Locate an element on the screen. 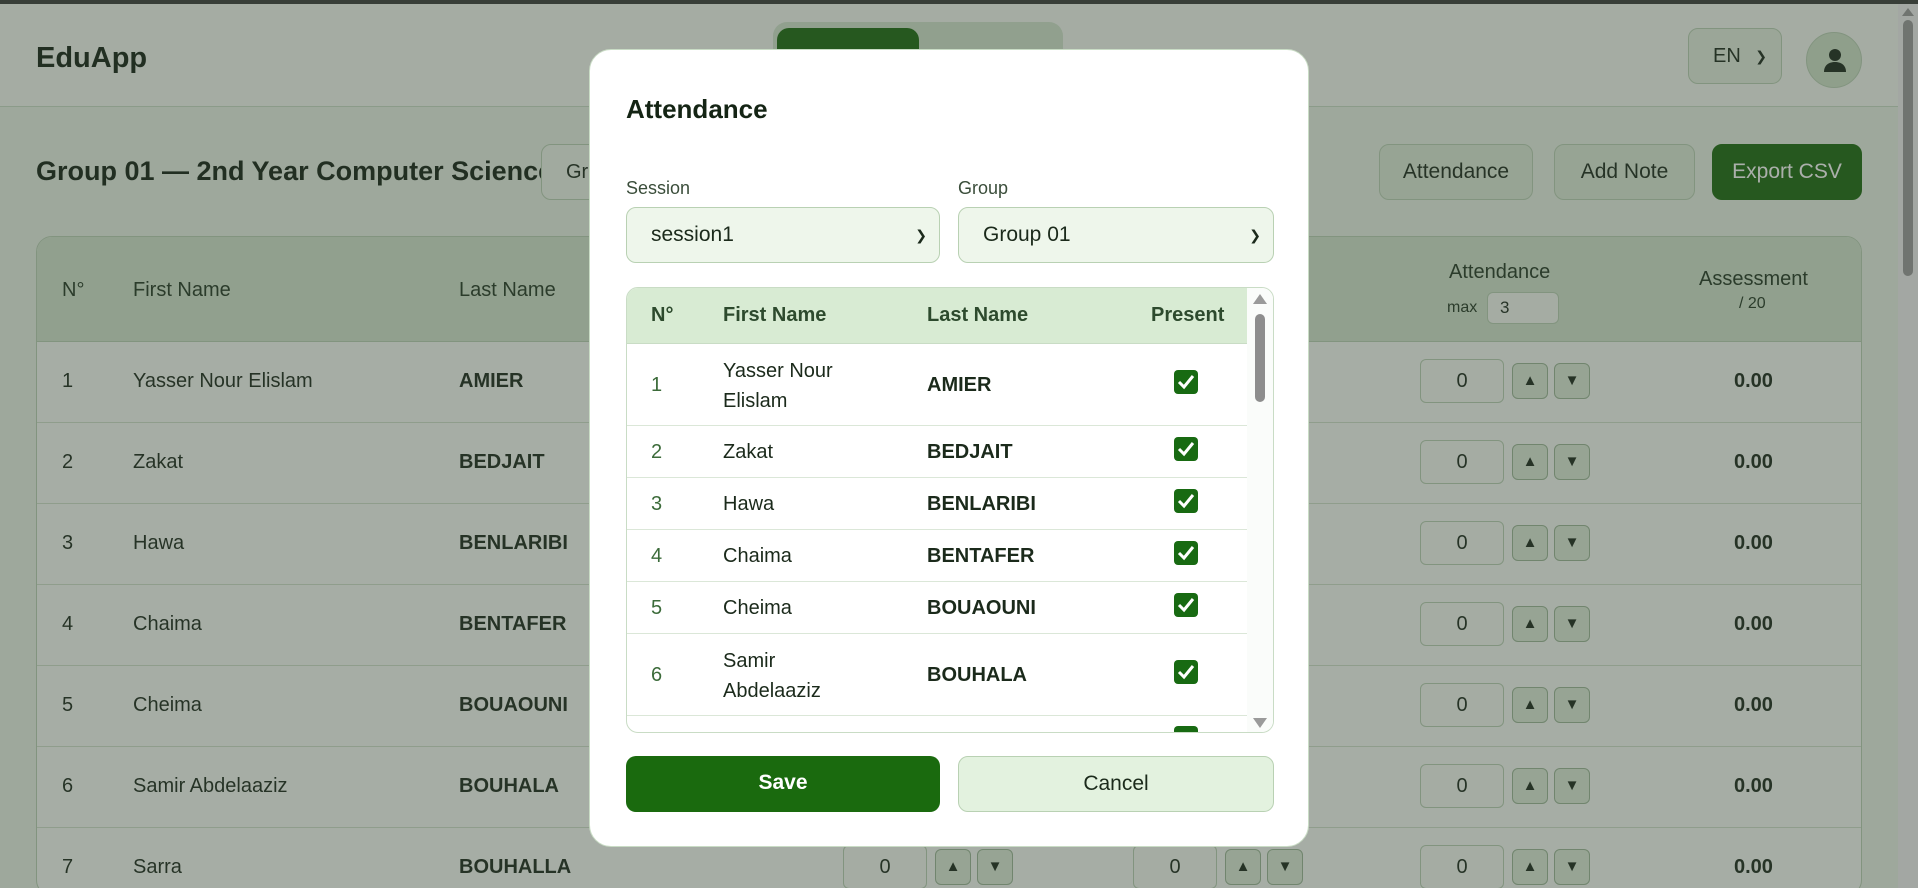  cell-last-name: BENLARIBI is located at coordinates (981, 504).